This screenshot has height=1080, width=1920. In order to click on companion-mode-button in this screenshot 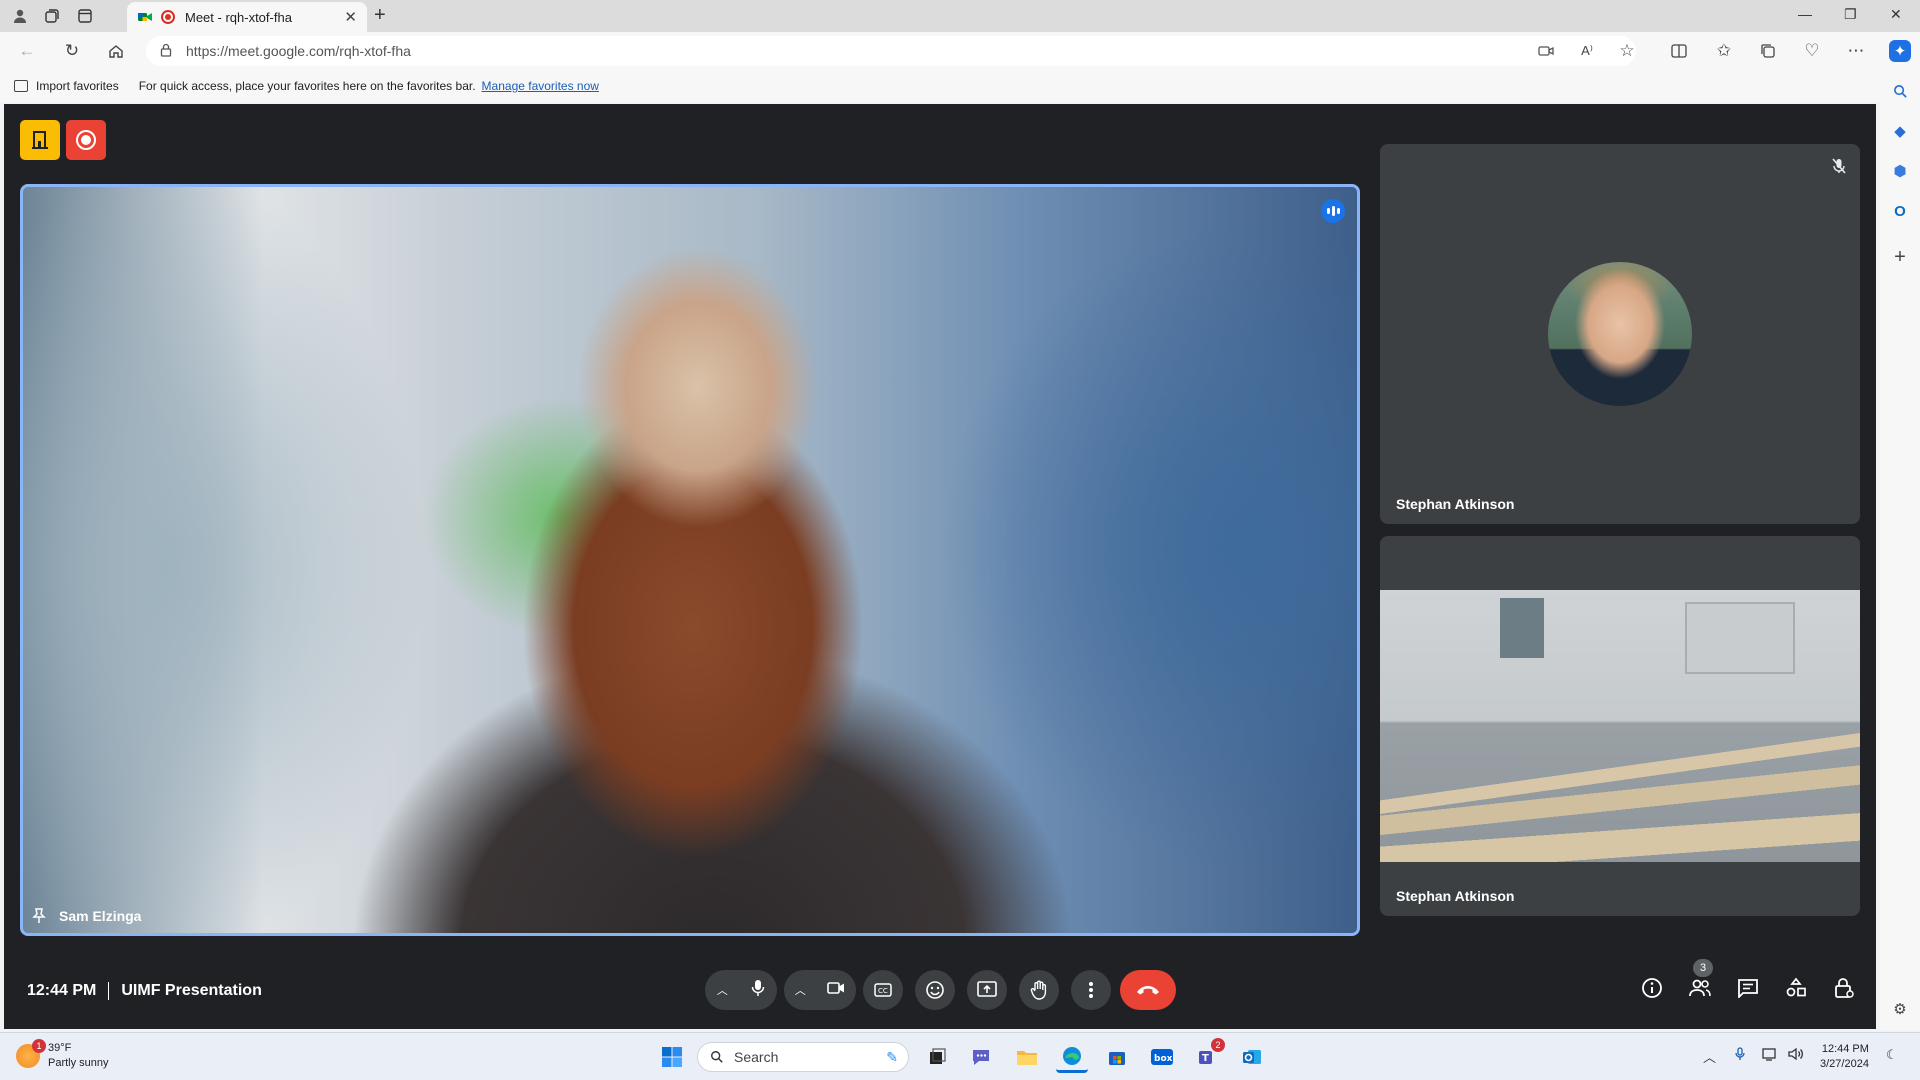, I will do `click(40, 140)`.